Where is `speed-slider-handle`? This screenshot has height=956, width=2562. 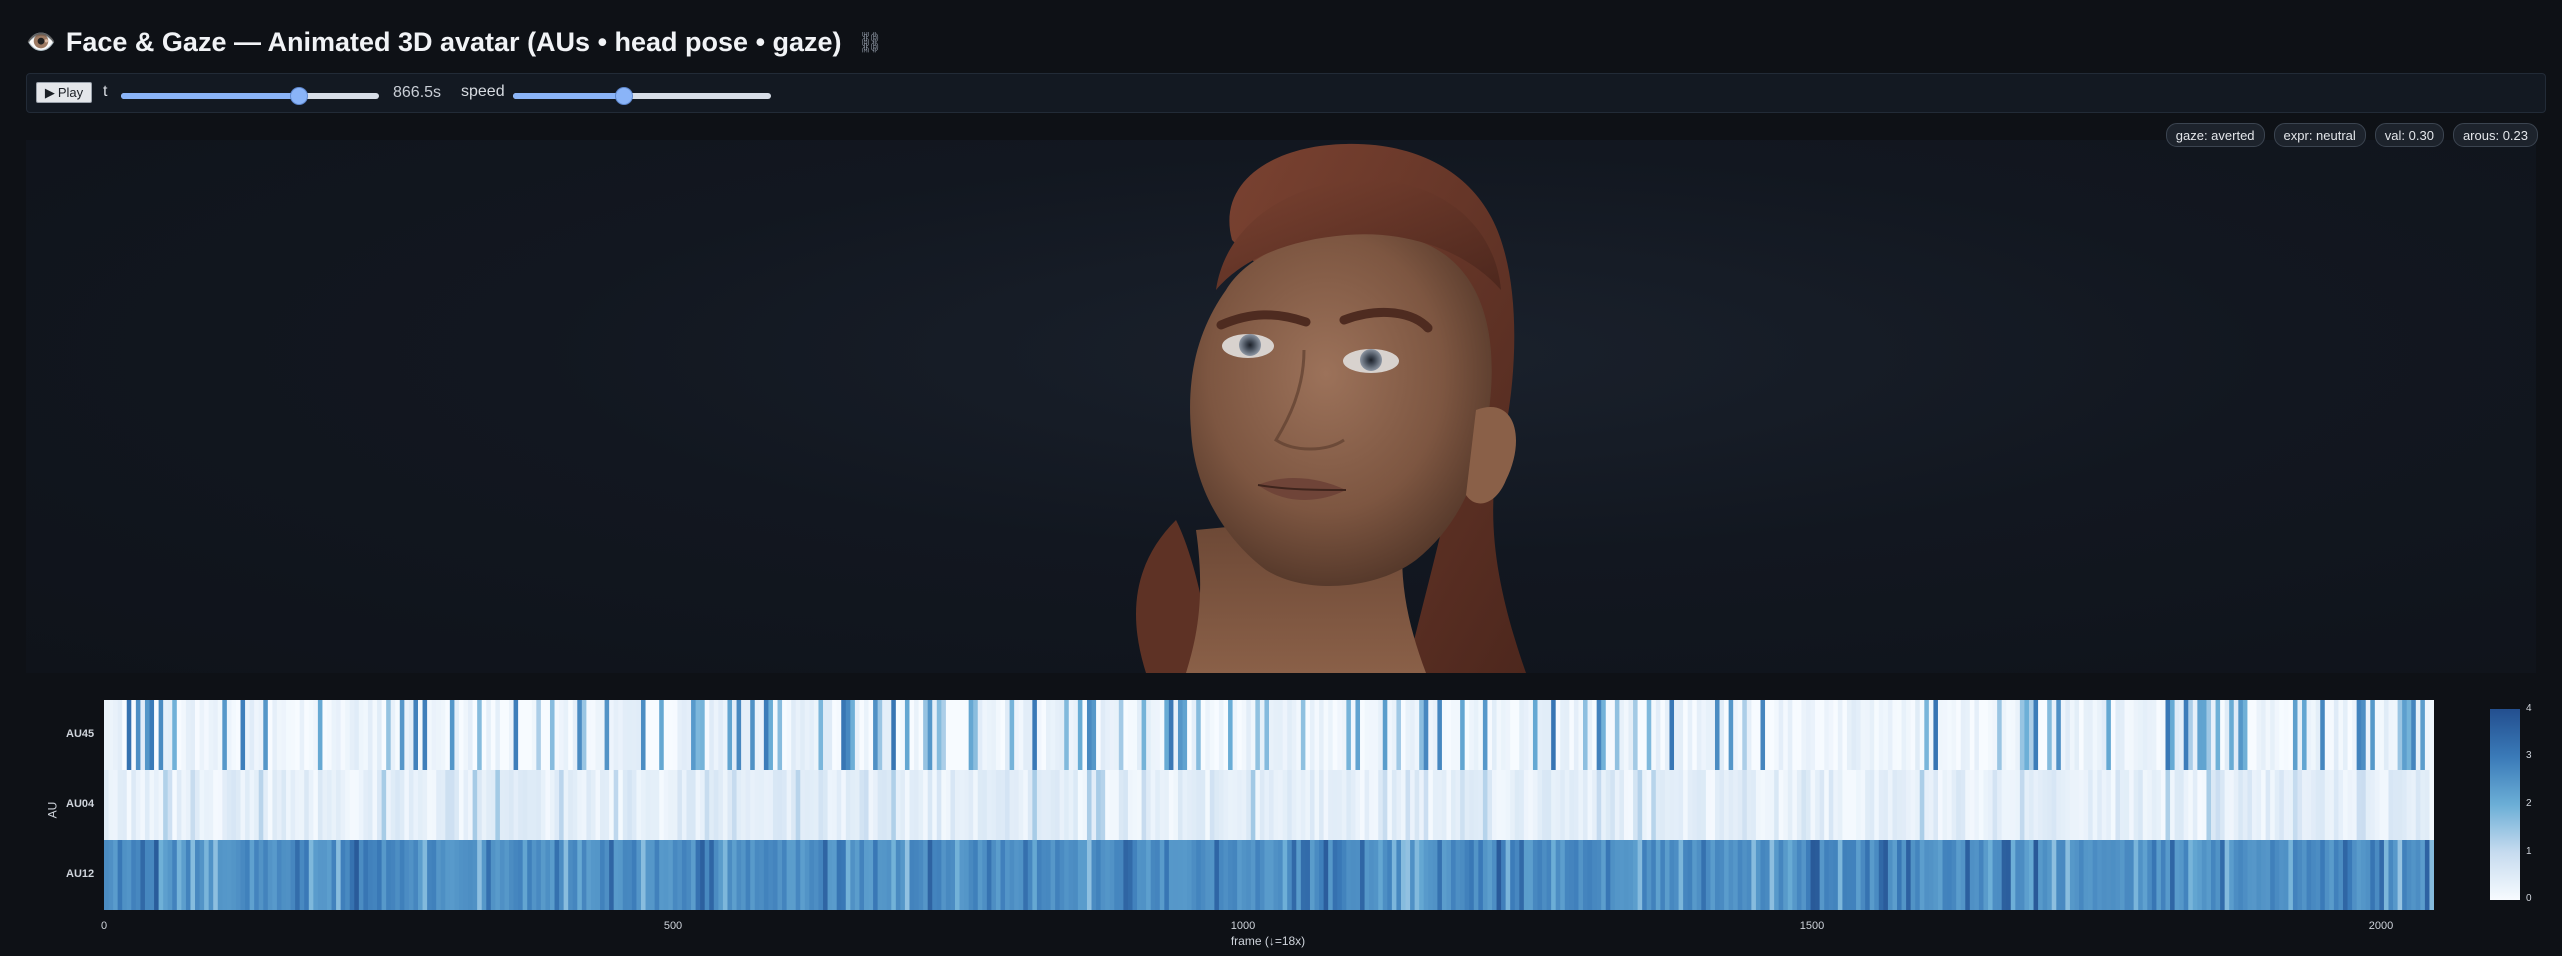
speed-slider-handle is located at coordinates (623, 96).